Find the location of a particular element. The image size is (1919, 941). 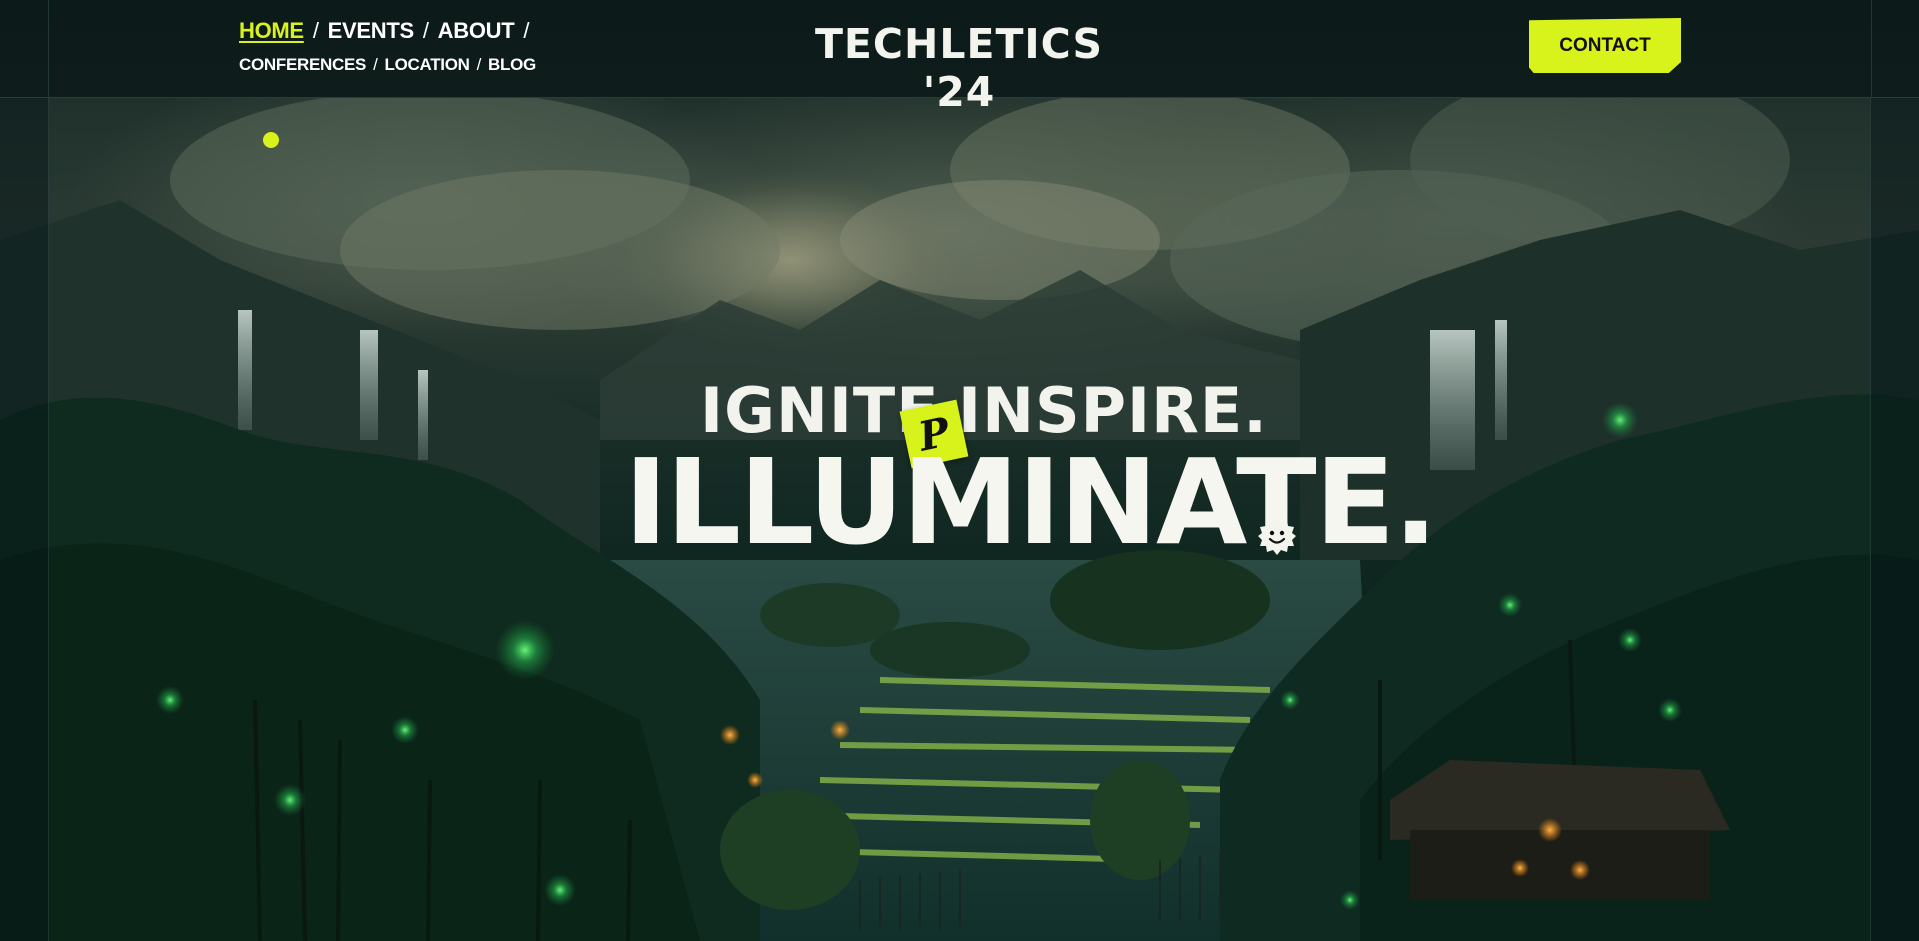

left-frame-shade is located at coordinates (24, 470).